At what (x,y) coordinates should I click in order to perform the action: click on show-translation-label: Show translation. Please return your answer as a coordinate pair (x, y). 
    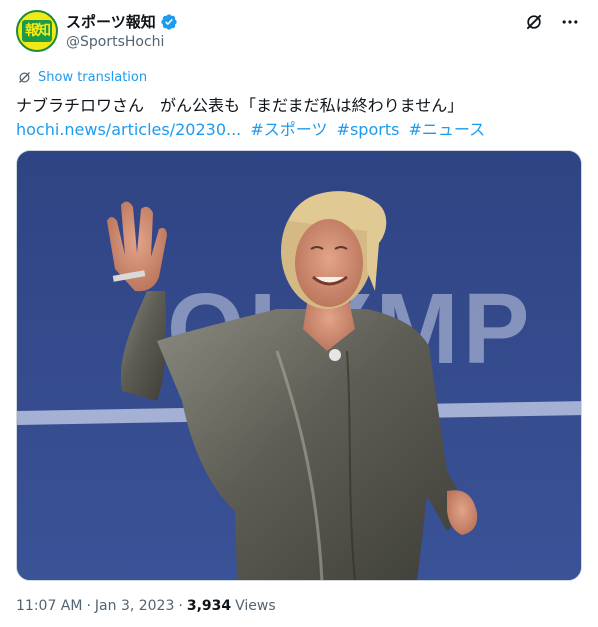
    Looking at the image, I should click on (92, 77).